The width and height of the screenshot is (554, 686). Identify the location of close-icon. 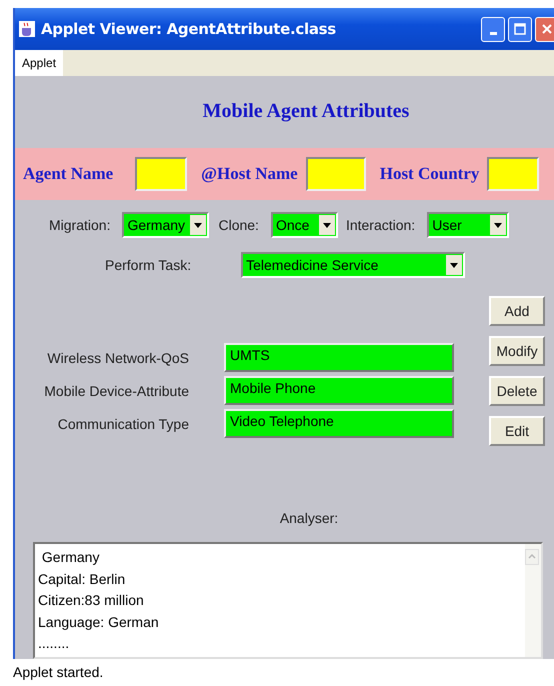
(547, 29).